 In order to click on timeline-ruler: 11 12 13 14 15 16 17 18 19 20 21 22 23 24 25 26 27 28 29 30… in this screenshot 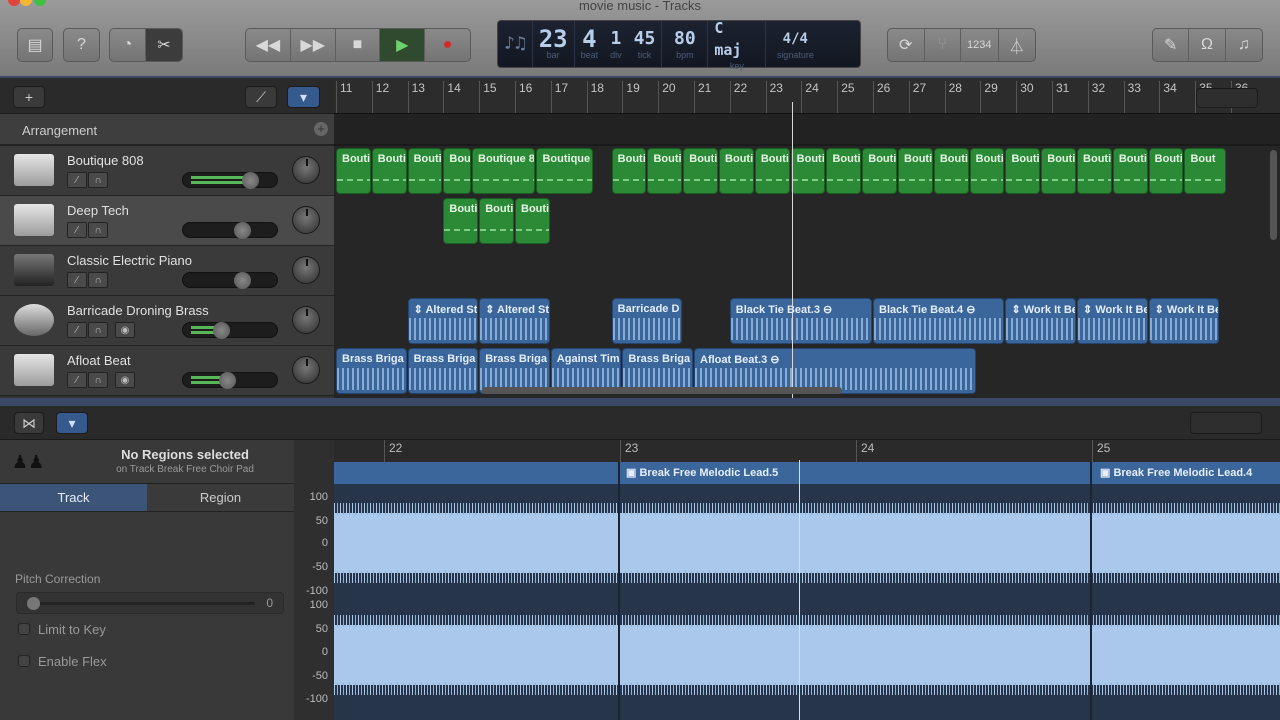, I will do `click(807, 97)`.